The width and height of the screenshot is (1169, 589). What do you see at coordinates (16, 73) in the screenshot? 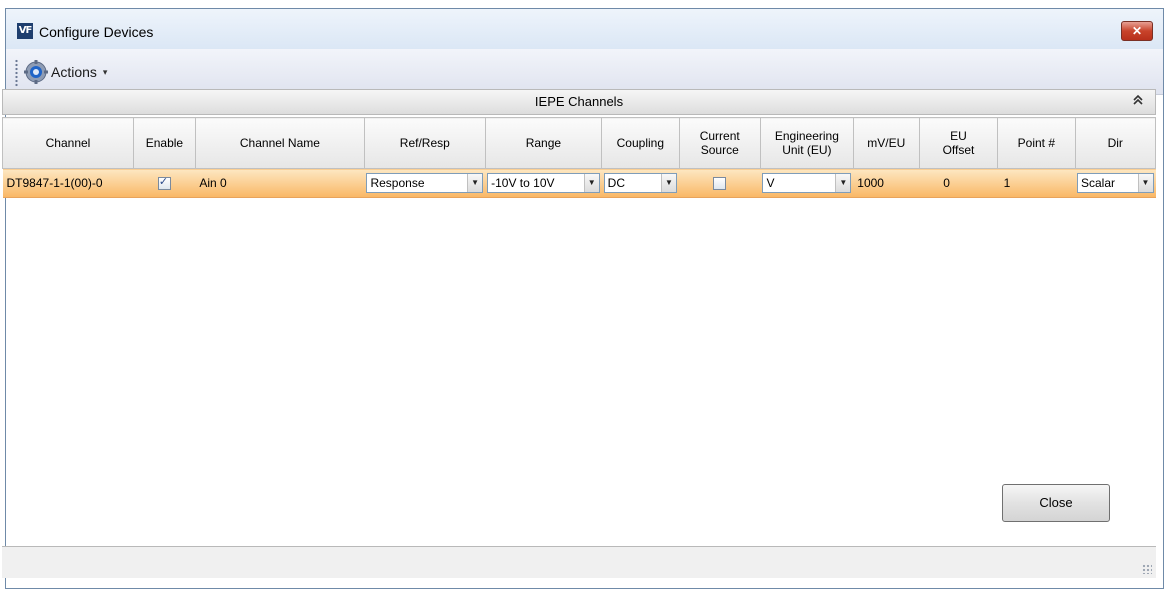
I see `toolbar-grip` at bounding box center [16, 73].